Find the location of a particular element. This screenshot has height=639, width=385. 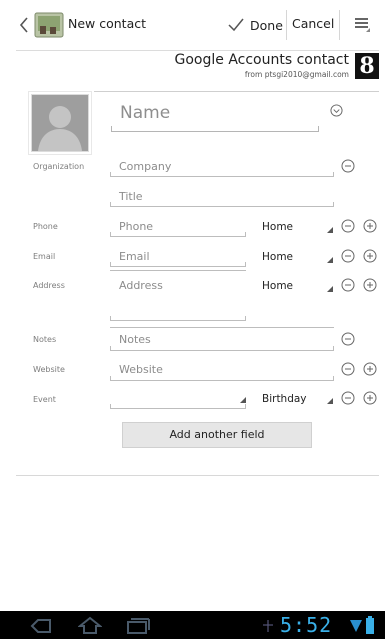

event-label: Event is located at coordinates (44, 399).